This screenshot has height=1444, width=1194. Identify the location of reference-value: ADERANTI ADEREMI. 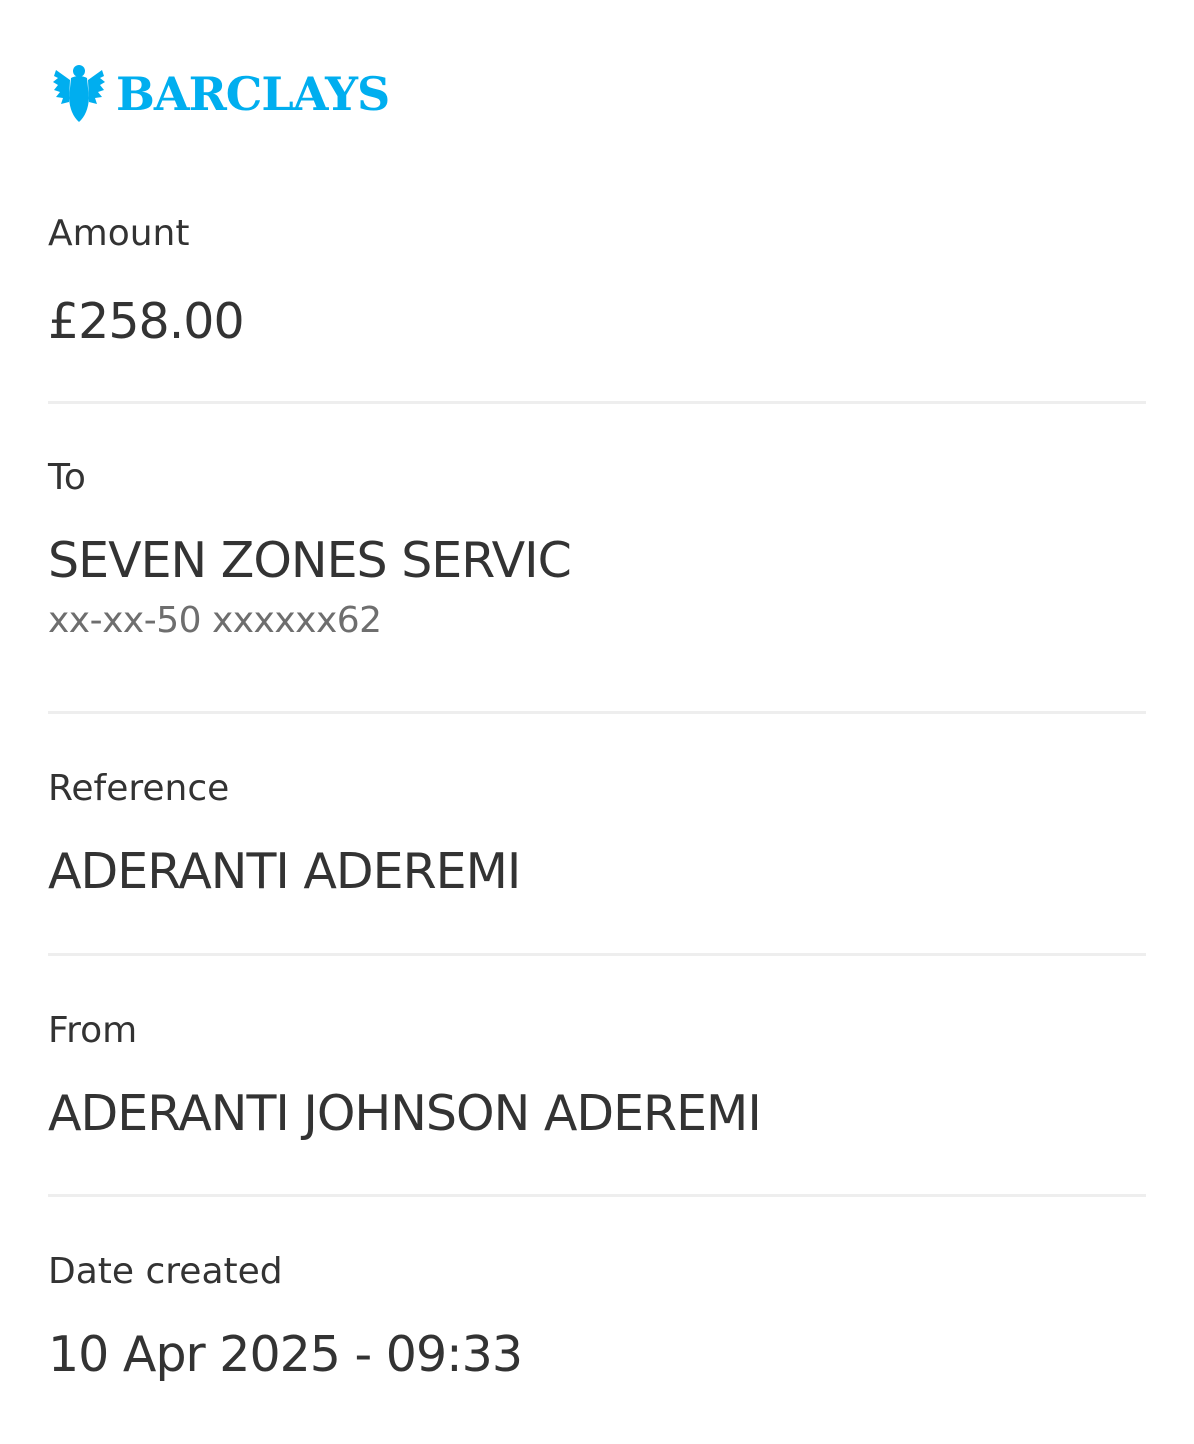
(284, 871).